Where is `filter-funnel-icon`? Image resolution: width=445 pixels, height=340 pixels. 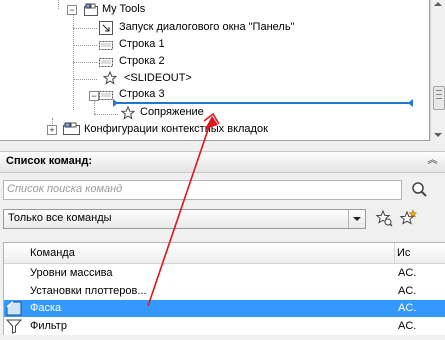 filter-funnel-icon is located at coordinates (14, 326).